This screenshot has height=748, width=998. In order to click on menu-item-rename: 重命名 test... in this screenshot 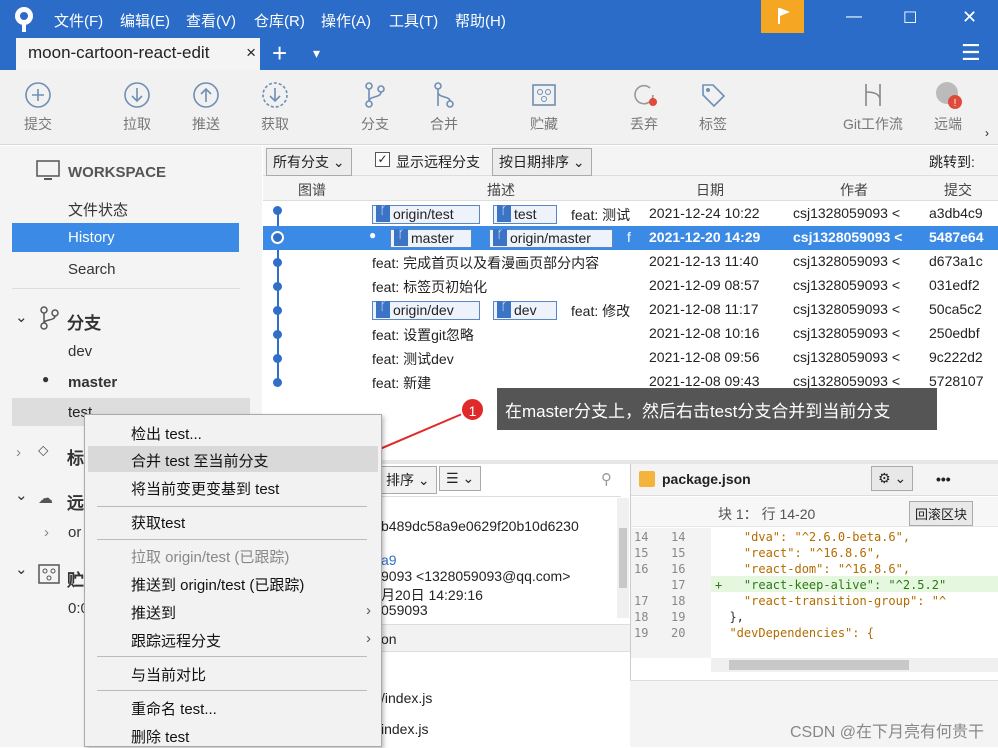, I will do `click(233, 707)`.